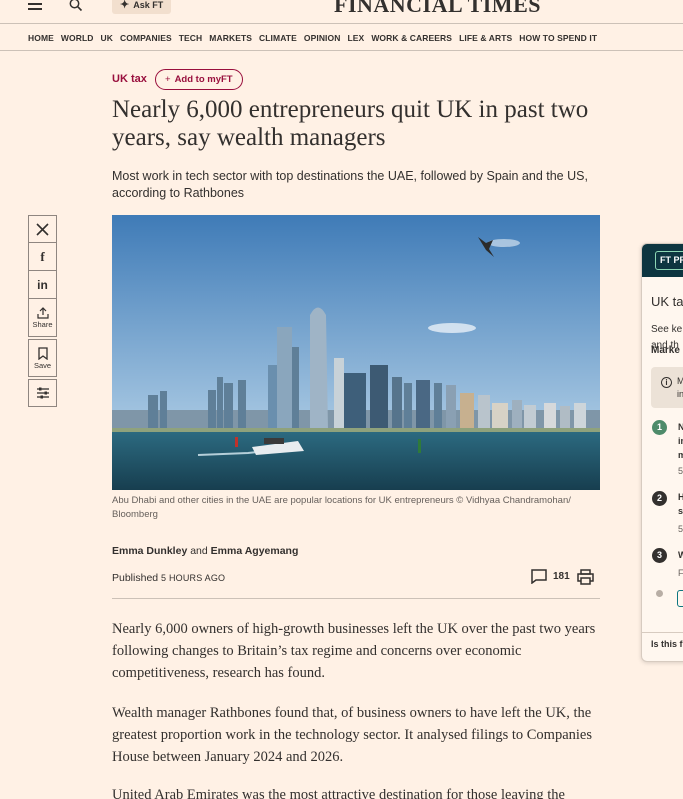 The image size is (683, 799). What do you see at coordinates (561, 576) in the screenshot?
I see `comment-count: 181` at bounding box center [561, 576].